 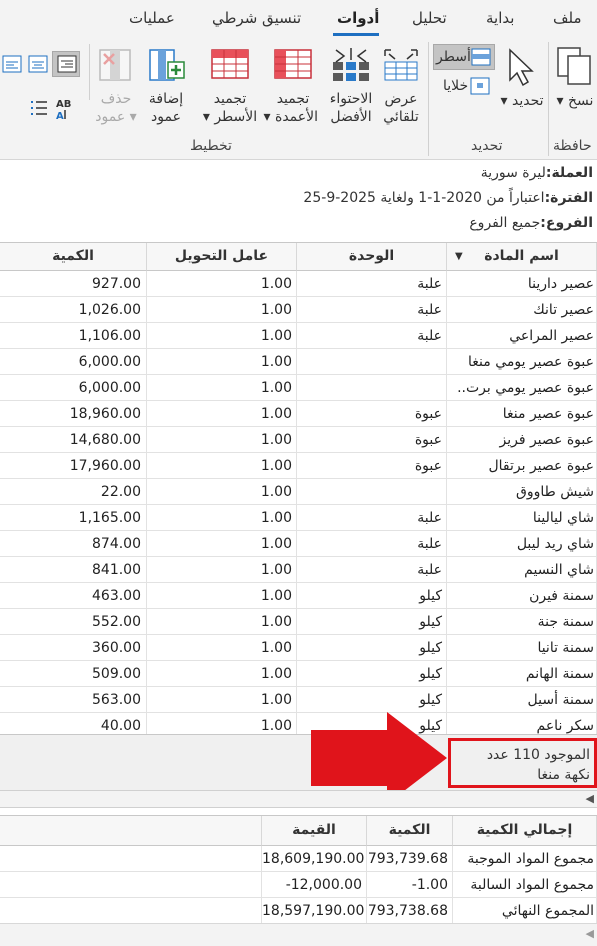 I want to click on cell-quantity: 22.00, so click(x=73, y=492).